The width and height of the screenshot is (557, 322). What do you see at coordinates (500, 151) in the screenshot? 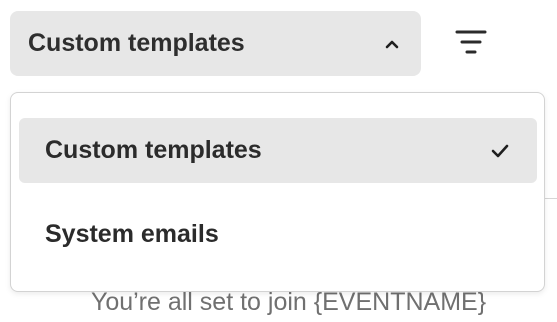
I see `check-icon` at bounding box center [500, 151].